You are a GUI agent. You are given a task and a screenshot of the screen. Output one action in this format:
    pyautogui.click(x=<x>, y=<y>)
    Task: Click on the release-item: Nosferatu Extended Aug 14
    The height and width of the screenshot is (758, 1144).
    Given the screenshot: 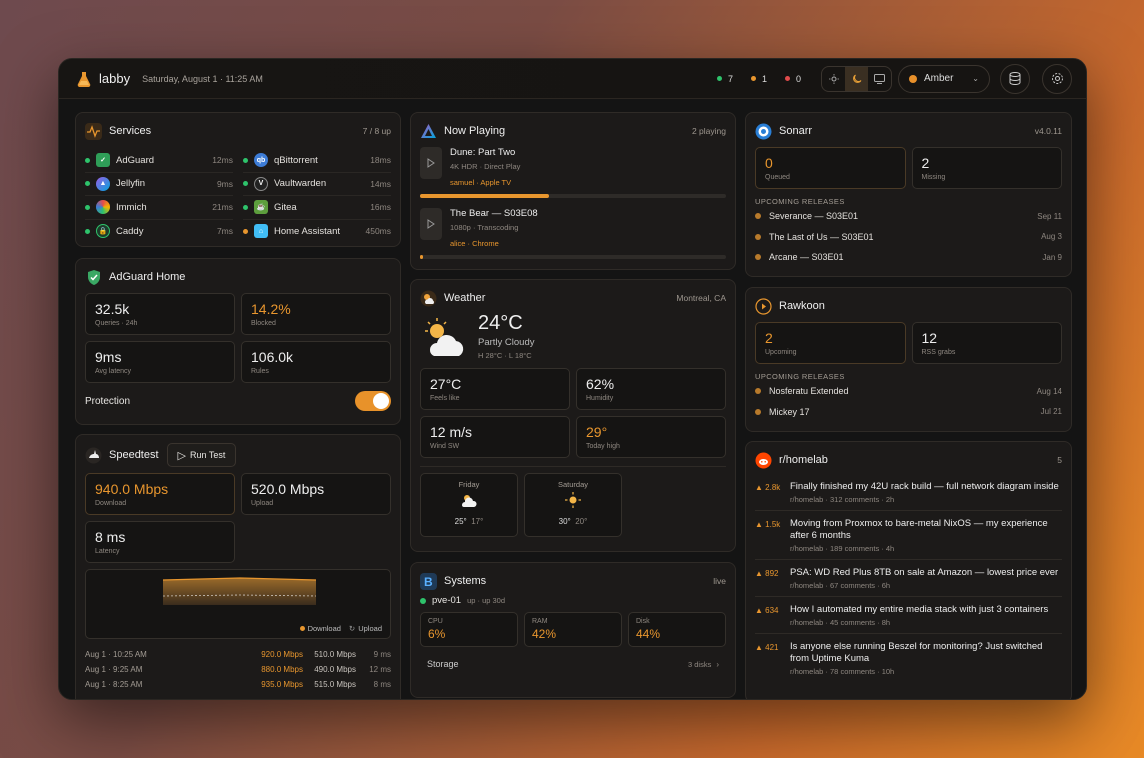 What is the action you would take?
    pyautogui.click(x=908, y=391)
    